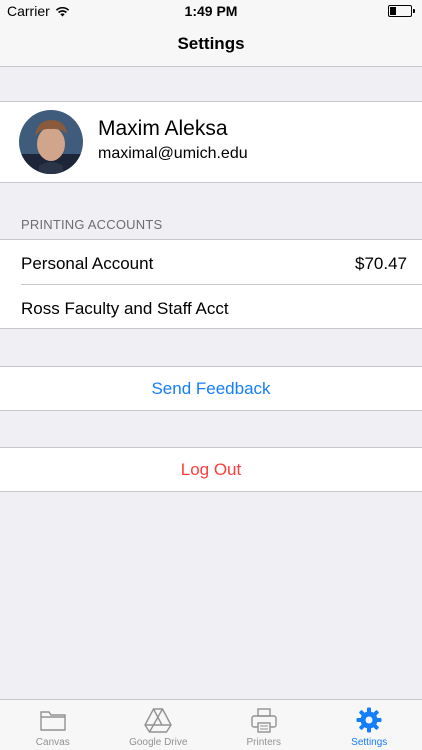 The image size is (422, 750). What do you see at coordinates (263, 742) in the screenshot?
I see `tab-label: Printers` at bounding box center [263, 742].